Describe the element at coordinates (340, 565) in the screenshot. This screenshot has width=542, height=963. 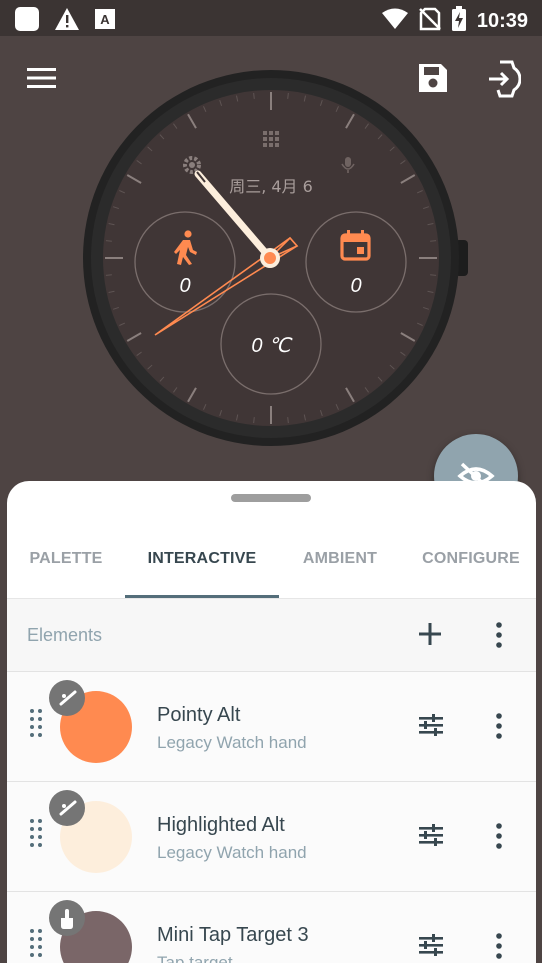
I see `tab-ambient: AMBIENT` at that location.